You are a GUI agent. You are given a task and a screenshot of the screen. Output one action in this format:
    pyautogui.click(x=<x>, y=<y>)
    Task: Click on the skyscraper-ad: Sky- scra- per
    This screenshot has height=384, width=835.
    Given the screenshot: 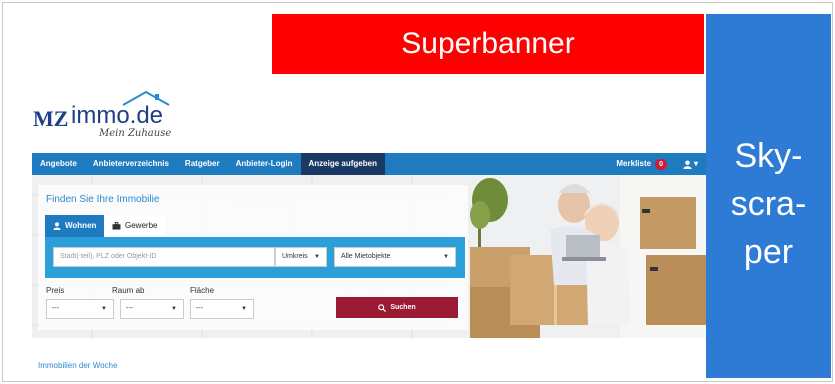 What is the action you would take?
    pyautogui.click(x=768, y=196)
    